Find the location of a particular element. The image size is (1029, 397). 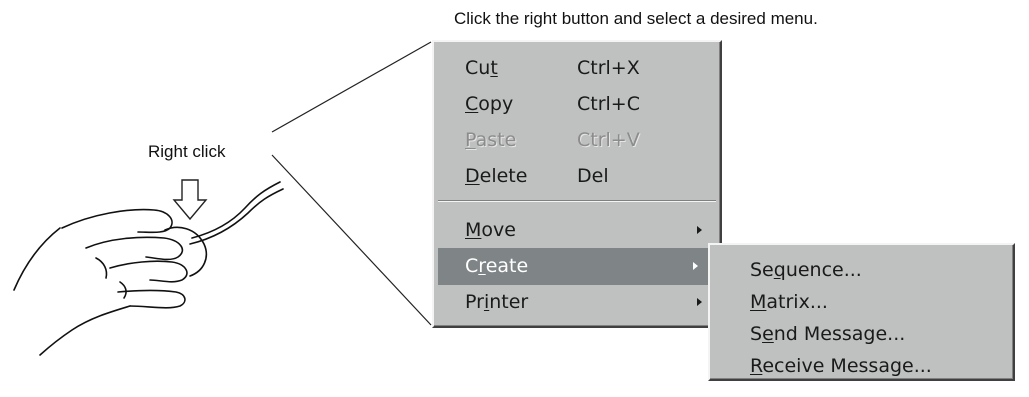

menu-item-label: Paste is located at coordinates (491, 140).